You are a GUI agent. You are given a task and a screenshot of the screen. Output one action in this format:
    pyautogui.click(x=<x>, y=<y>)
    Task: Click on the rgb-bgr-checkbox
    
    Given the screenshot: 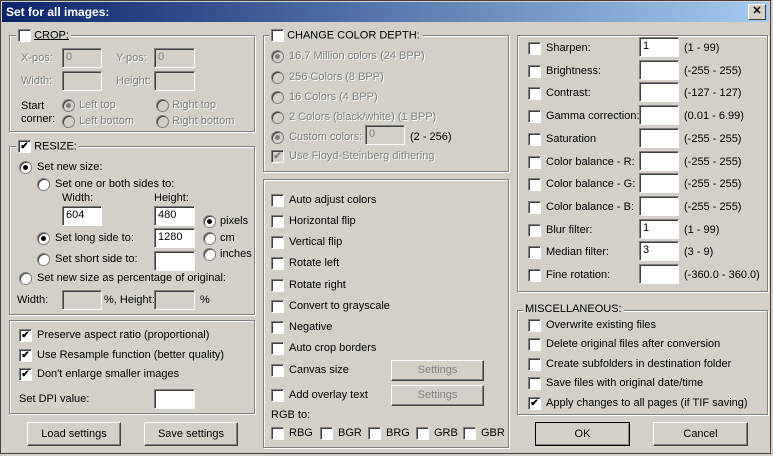 What is the action you would take?
    pyautogui.click(x=326, y=433)
    